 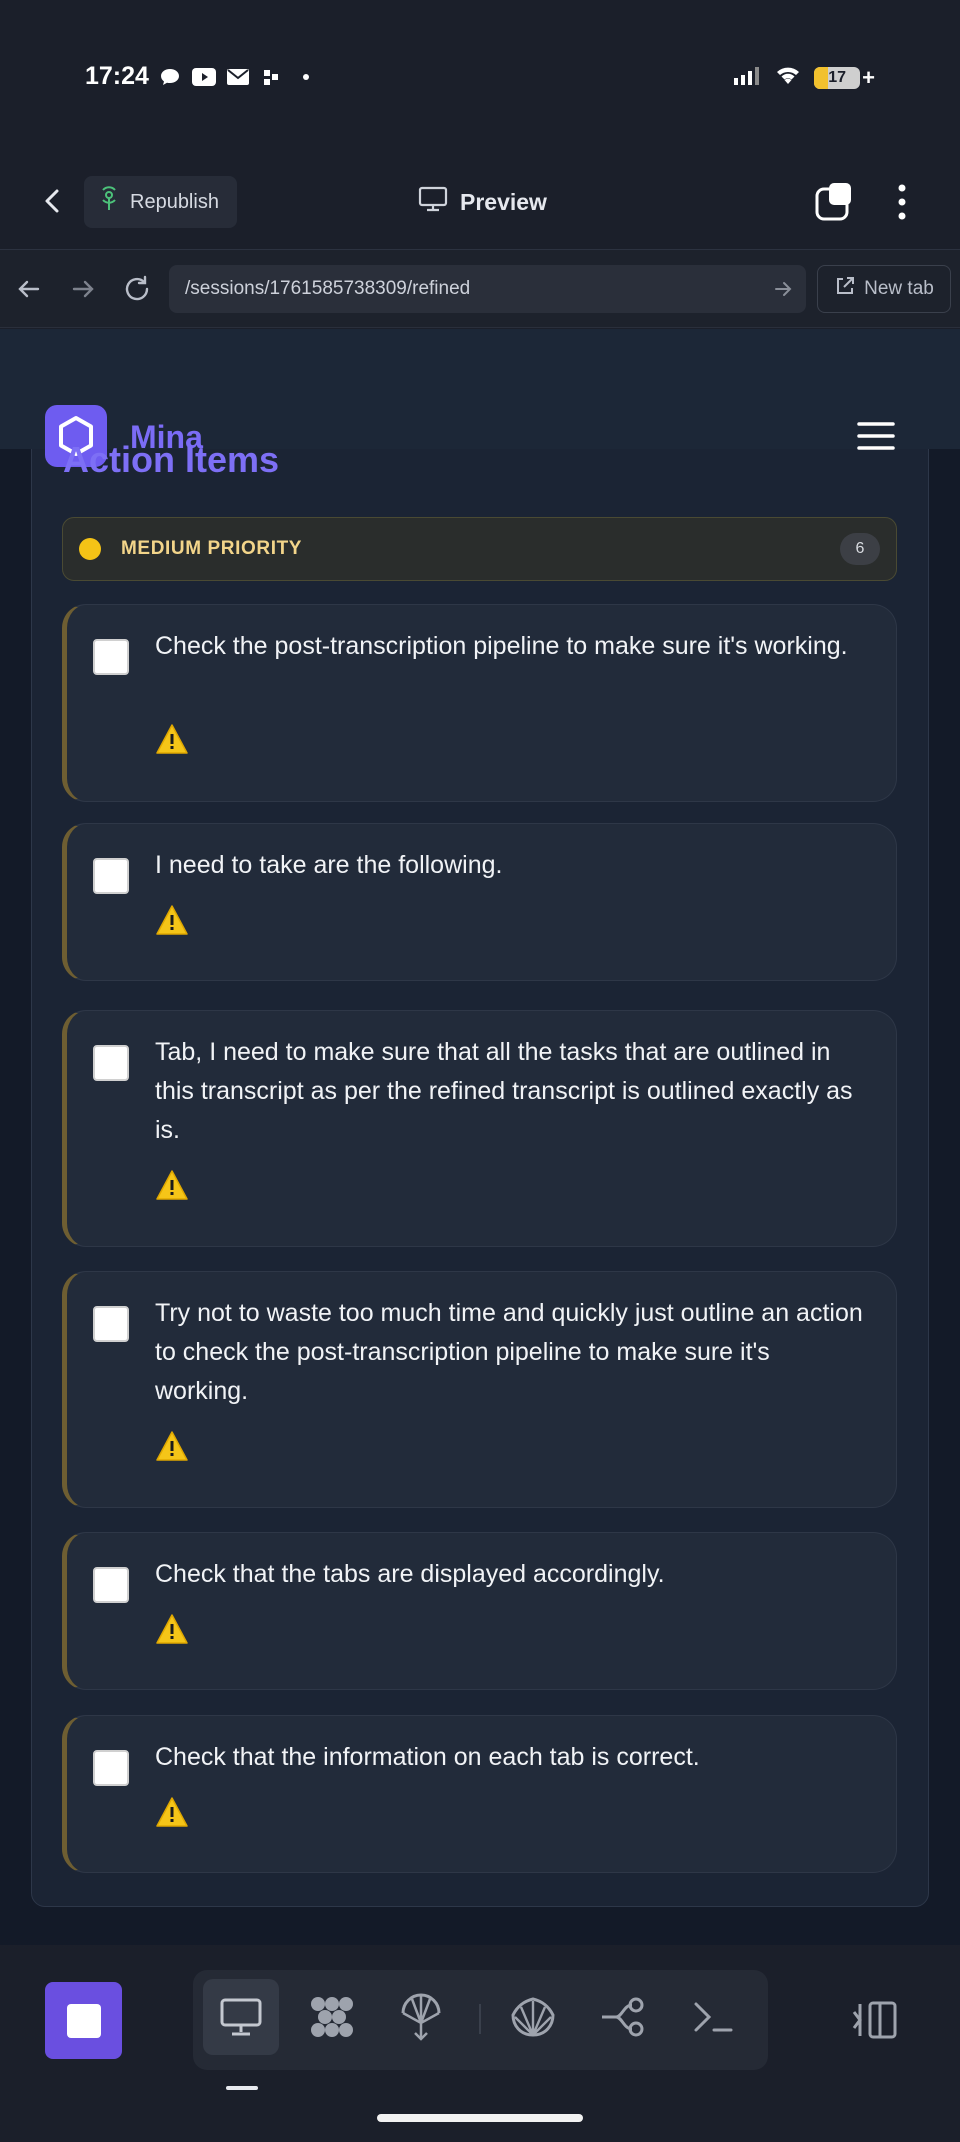 I want to click on more-options-icon, so click(x=902, y=202).